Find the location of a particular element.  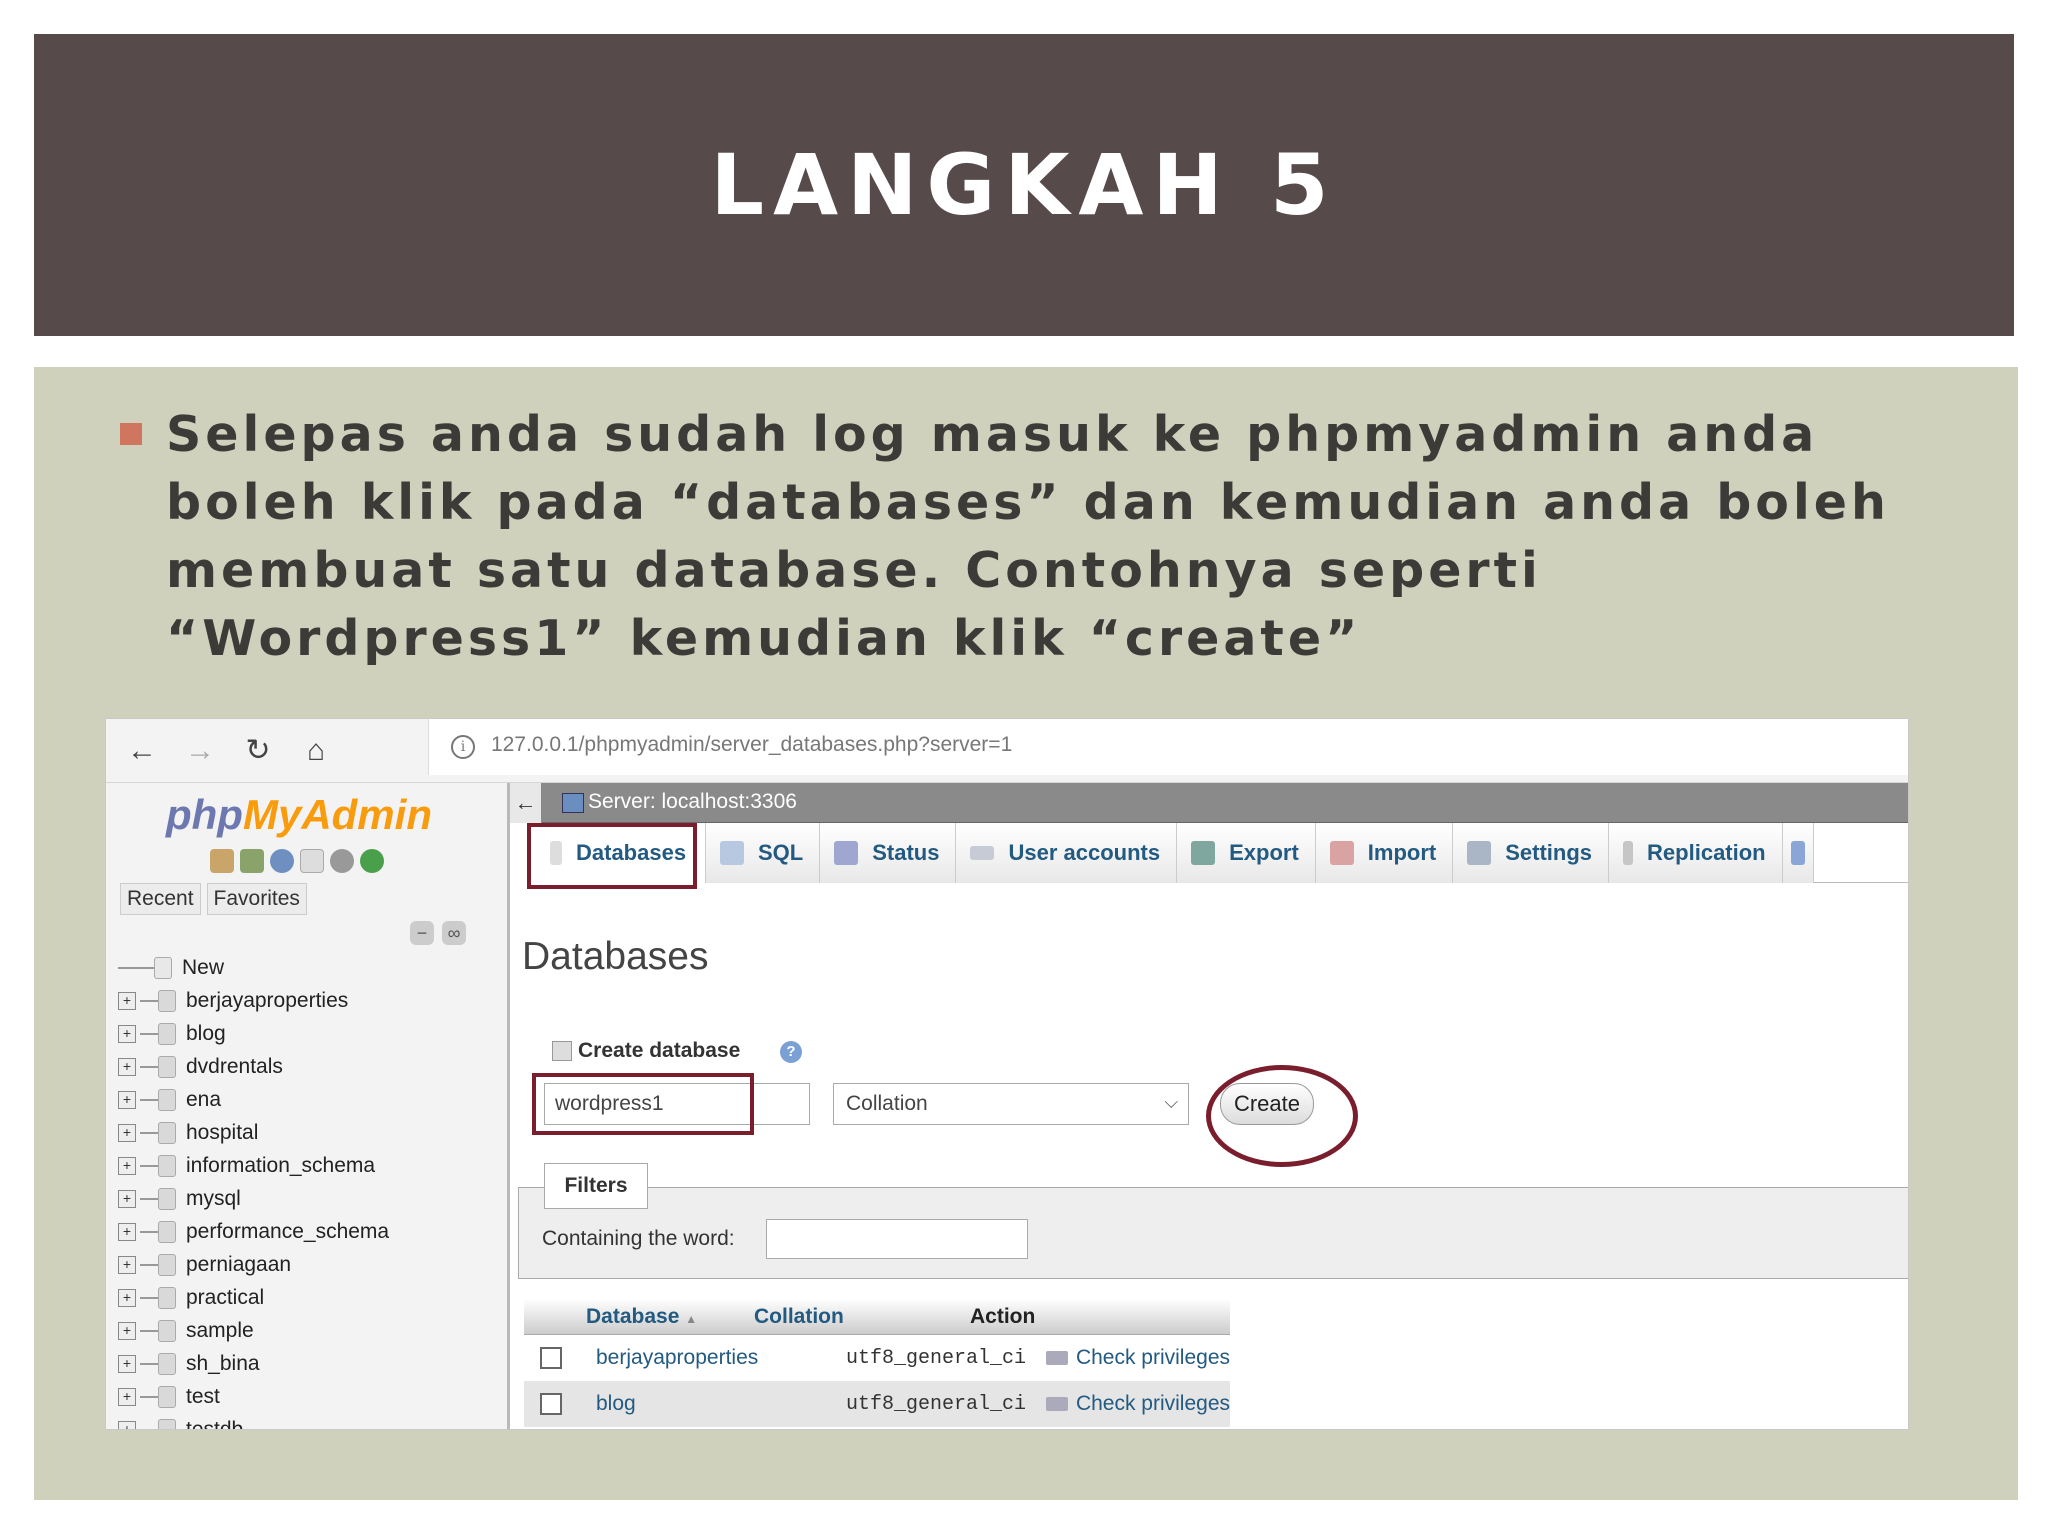

tab-user-accounts: User accounts is located at coordinates (1067, 853).